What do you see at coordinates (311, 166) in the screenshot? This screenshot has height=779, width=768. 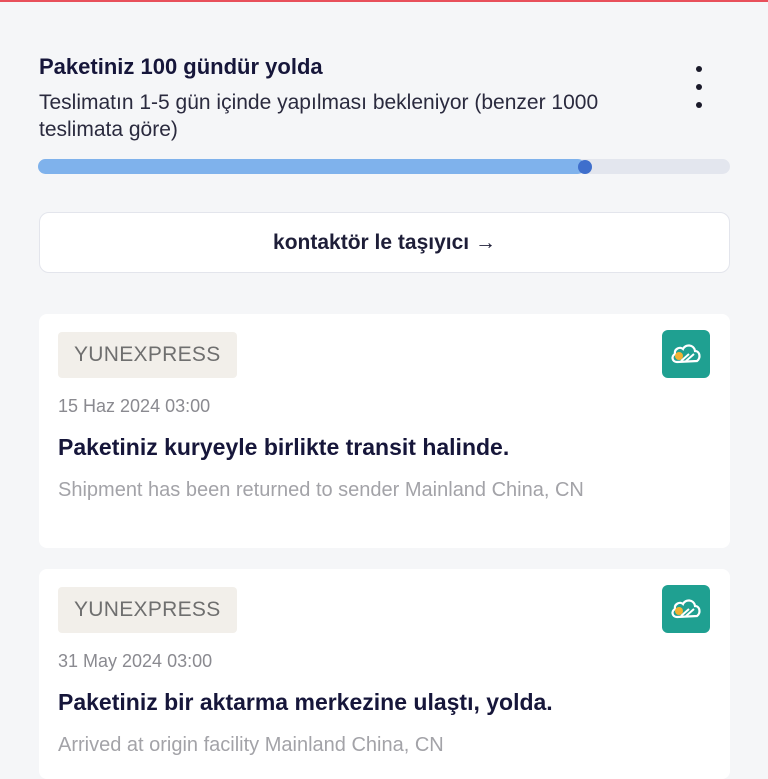 I see `progress-fill` at bounding box center [311, 166].